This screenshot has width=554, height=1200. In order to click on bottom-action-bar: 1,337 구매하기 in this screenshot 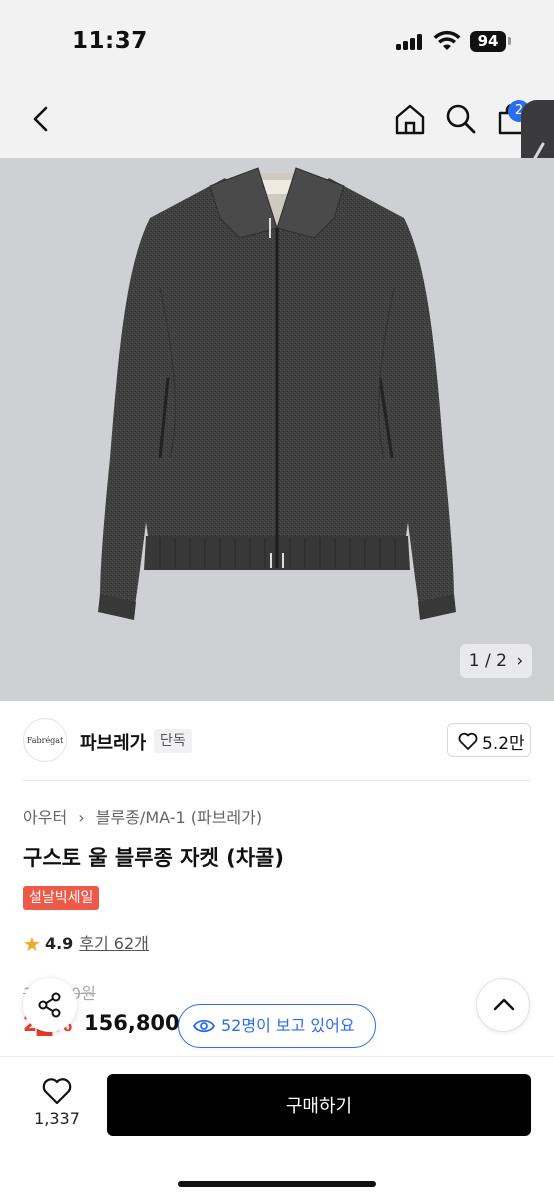, I will do `click(277, 1128)`.